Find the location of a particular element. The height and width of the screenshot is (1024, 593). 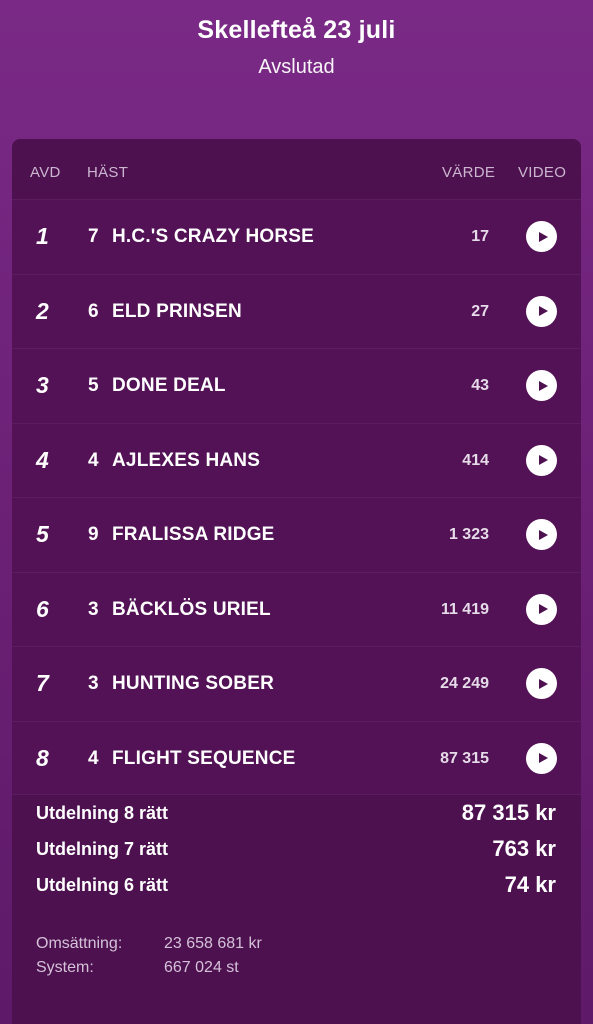

avd-number: 7 is located at coordinates (42, 683).